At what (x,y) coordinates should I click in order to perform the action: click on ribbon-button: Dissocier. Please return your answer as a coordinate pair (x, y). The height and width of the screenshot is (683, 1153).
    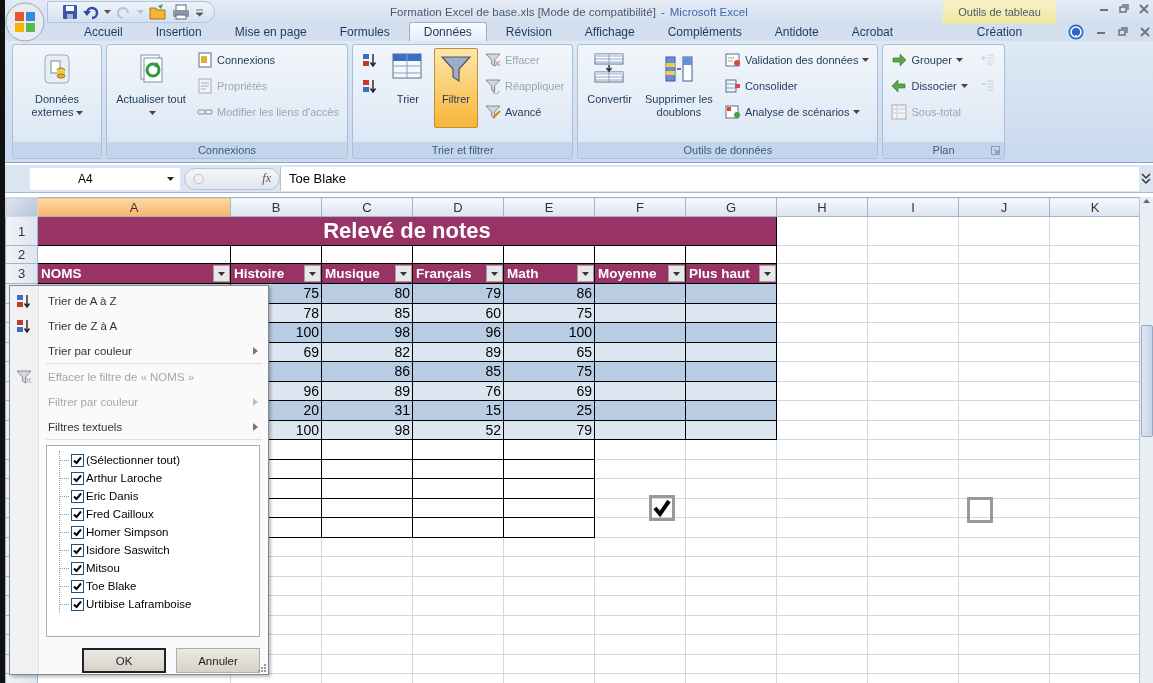
    Looking at the image, I should click on (929, 86).